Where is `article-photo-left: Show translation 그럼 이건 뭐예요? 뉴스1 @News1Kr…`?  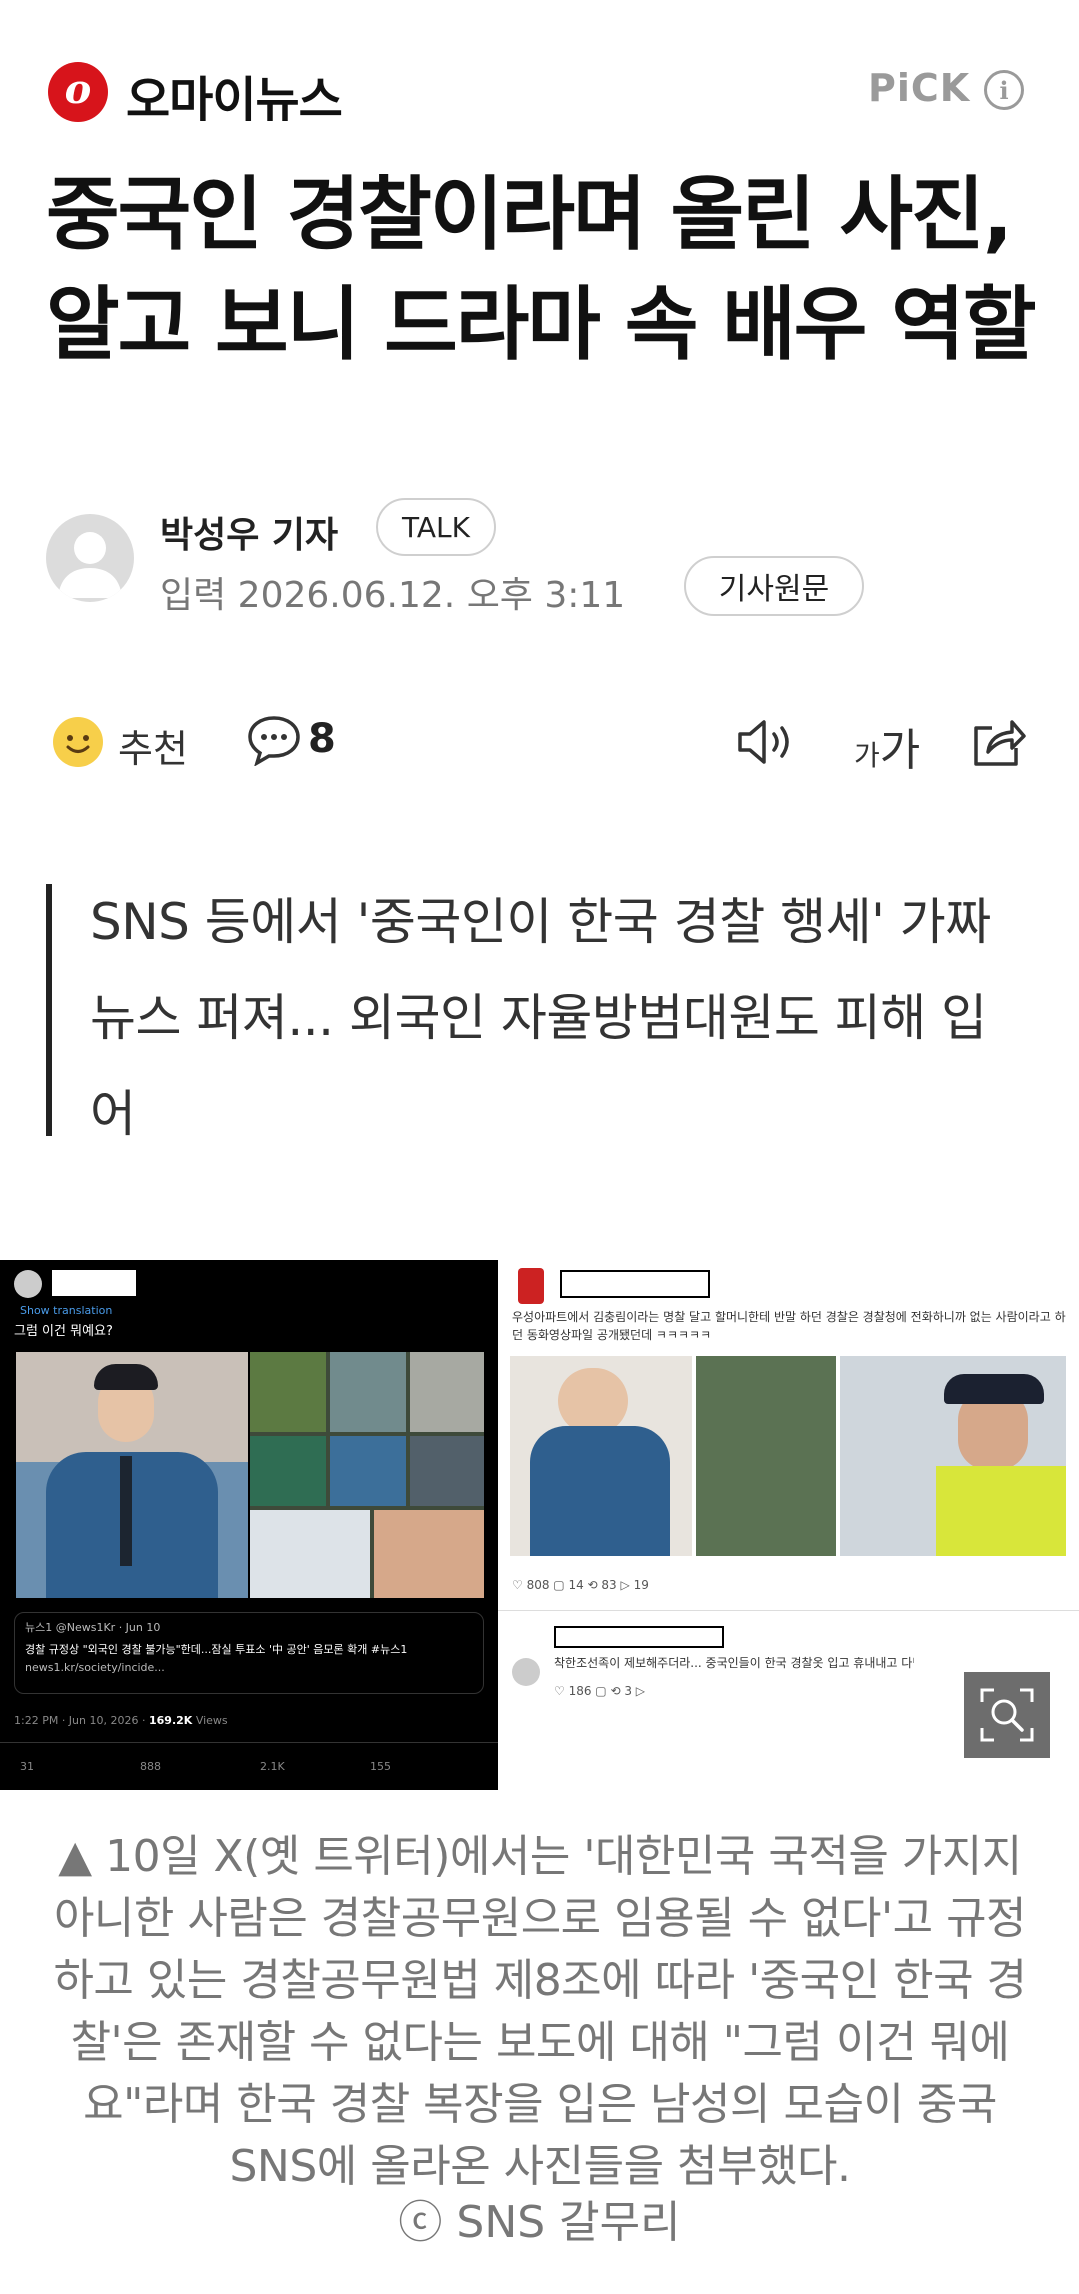
article-photo-left: Show translation 그럼 이건 뭐예요? 뉴스1 @News1Kr… is located at coordinates (249, 1525).